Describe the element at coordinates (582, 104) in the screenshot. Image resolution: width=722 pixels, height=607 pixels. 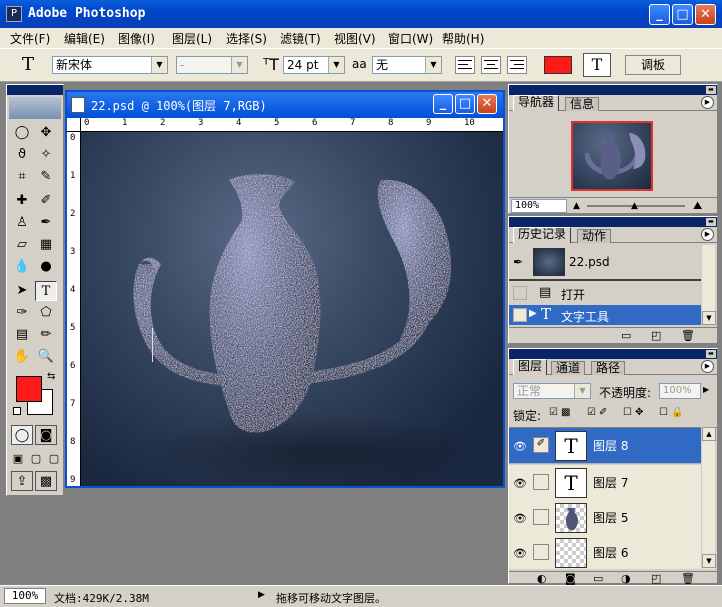
I see `tab-info: 信息` at that location.